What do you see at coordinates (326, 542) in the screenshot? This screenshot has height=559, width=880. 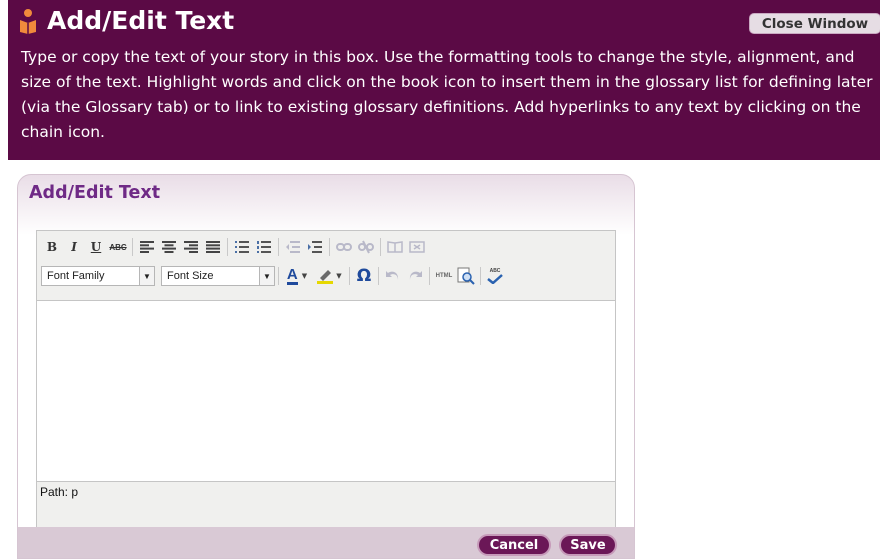 I see `panel-footer: Cancel Save` at bounding box center [326, 542].